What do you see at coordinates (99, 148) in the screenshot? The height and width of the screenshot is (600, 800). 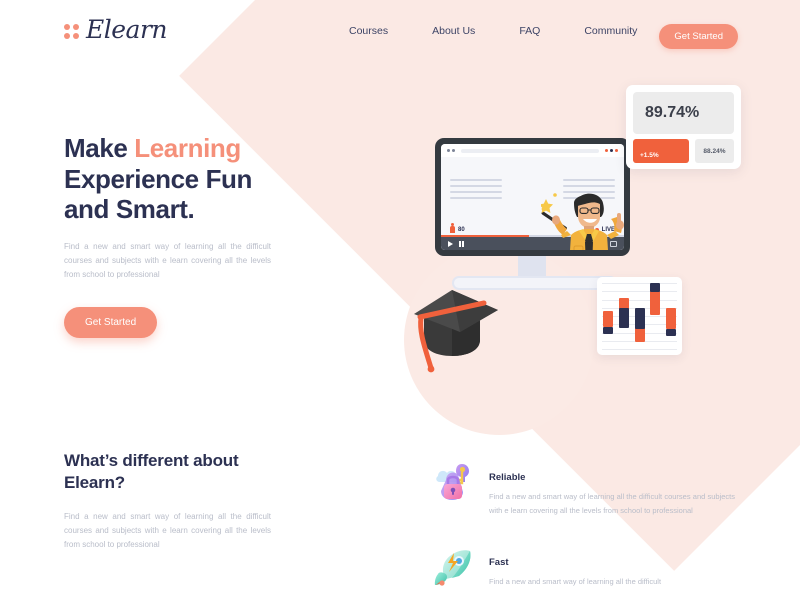 I see `hero-heading-line1-plain: Make` at bounding box center [99, 148].